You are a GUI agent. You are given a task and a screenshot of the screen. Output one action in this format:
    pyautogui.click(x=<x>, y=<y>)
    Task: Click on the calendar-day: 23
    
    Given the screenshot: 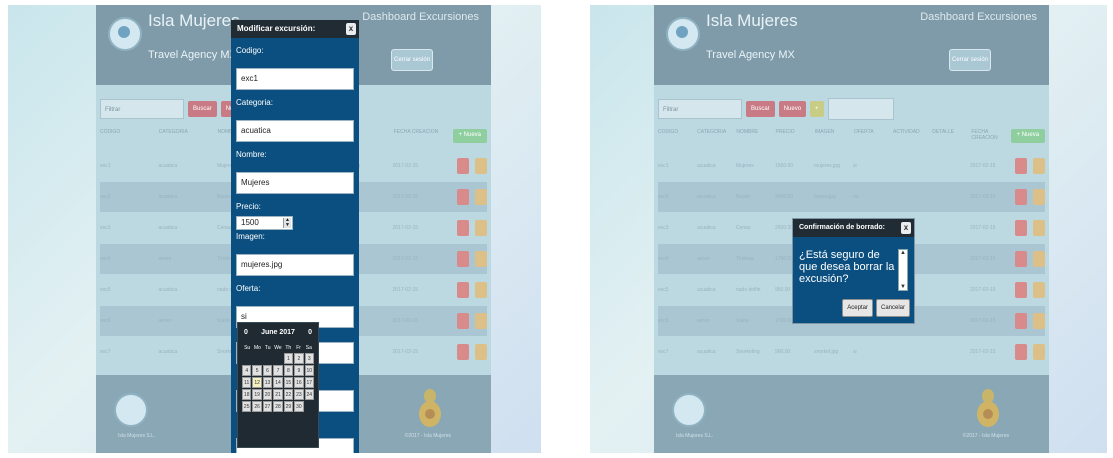 What is the action you would take?
    pyautogui.click(x=299, y=394)
    